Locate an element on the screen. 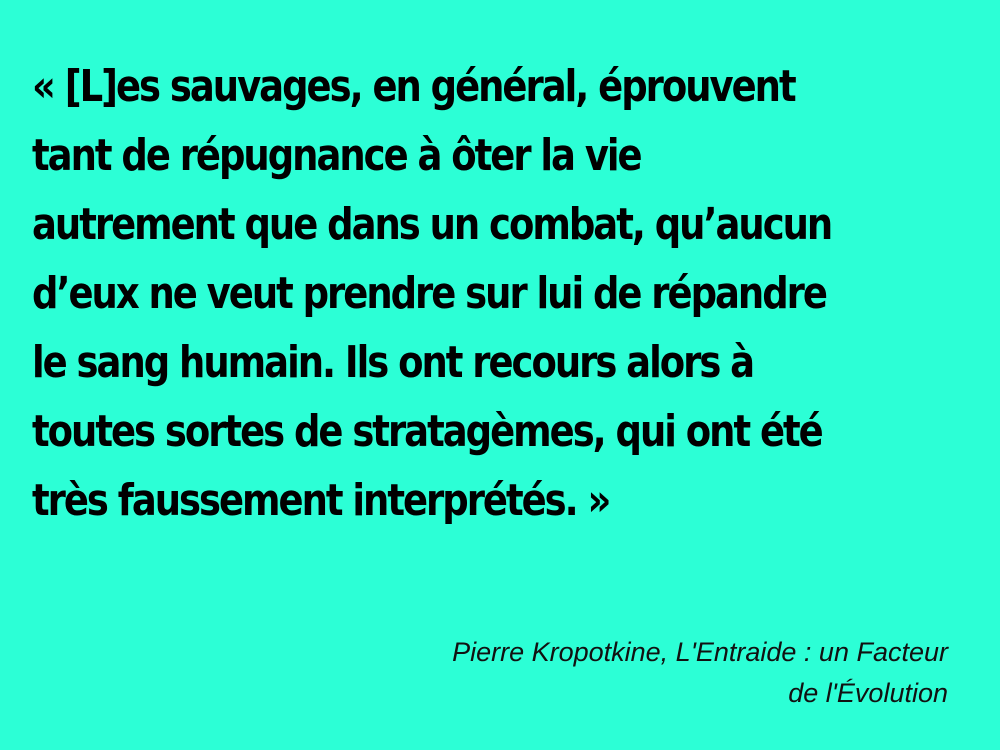 This screenshot has width=1000, height=750. quote-line: le sang humain. Ils ont recours alors à is located at coordinates (393, 362).